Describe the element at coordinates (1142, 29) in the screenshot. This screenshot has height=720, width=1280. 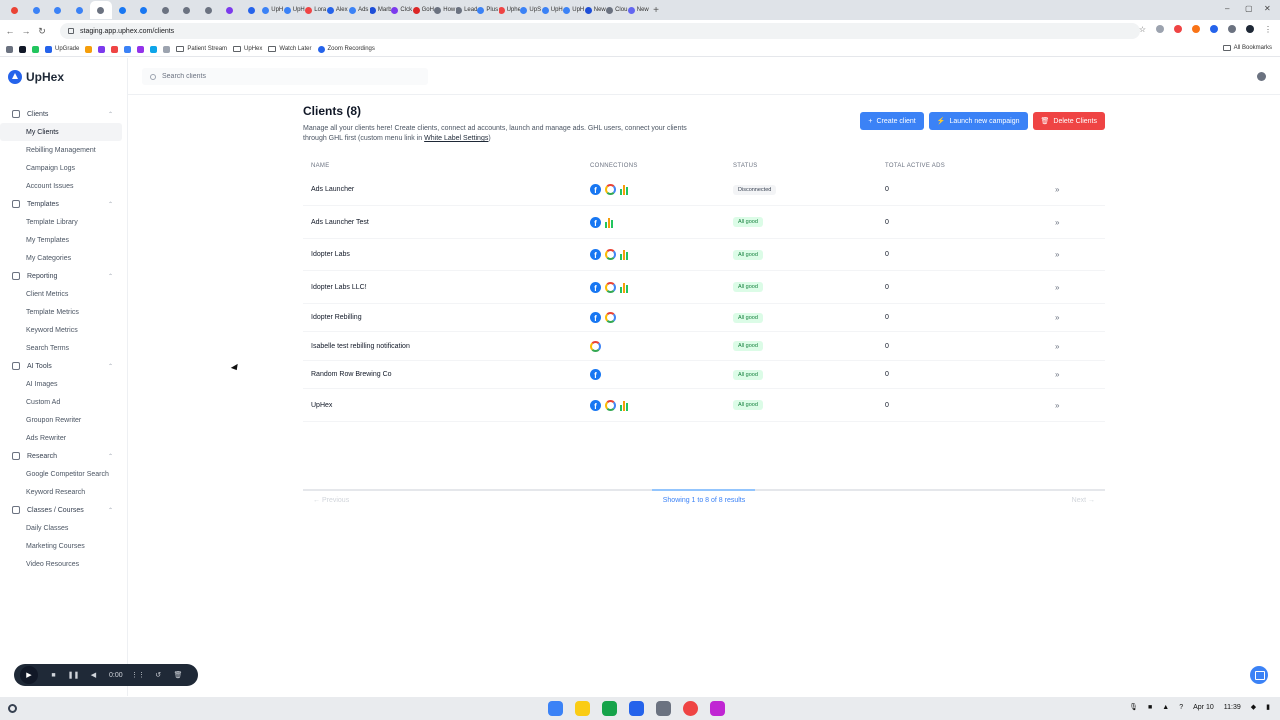
I see `bookmark-star-icon: ☆` at that location.